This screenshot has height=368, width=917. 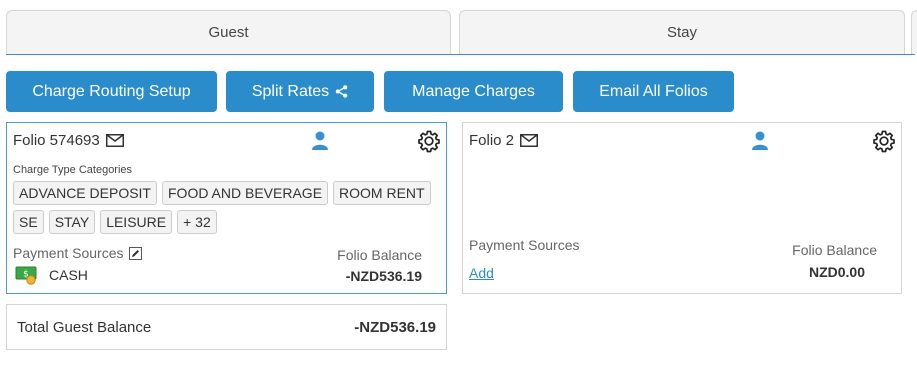 I want to click on folio-balance-value: NZD0.00, so click(x=836, y=272).